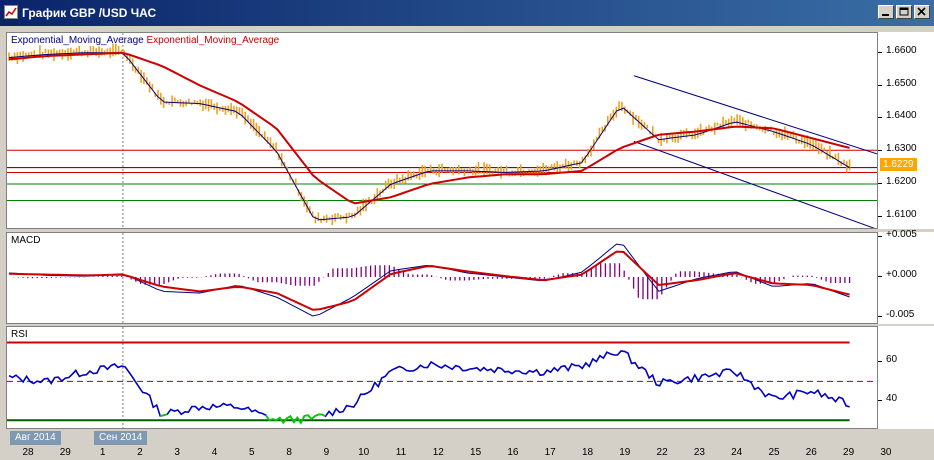 This screenshot has height=460, width=934. I want to click on maximize-icon, so click(904, 11).